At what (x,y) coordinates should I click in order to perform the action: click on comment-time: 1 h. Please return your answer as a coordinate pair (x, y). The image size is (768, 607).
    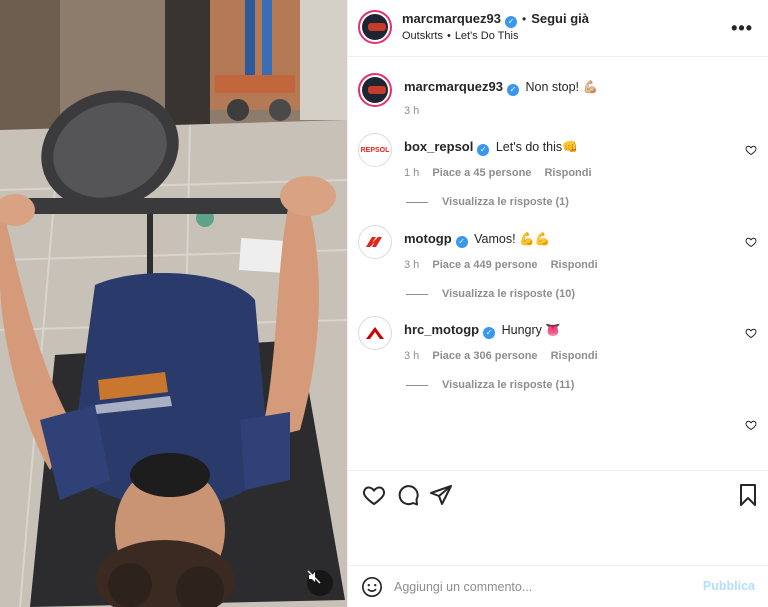
    Looking at the image, I should click on (412, 173).